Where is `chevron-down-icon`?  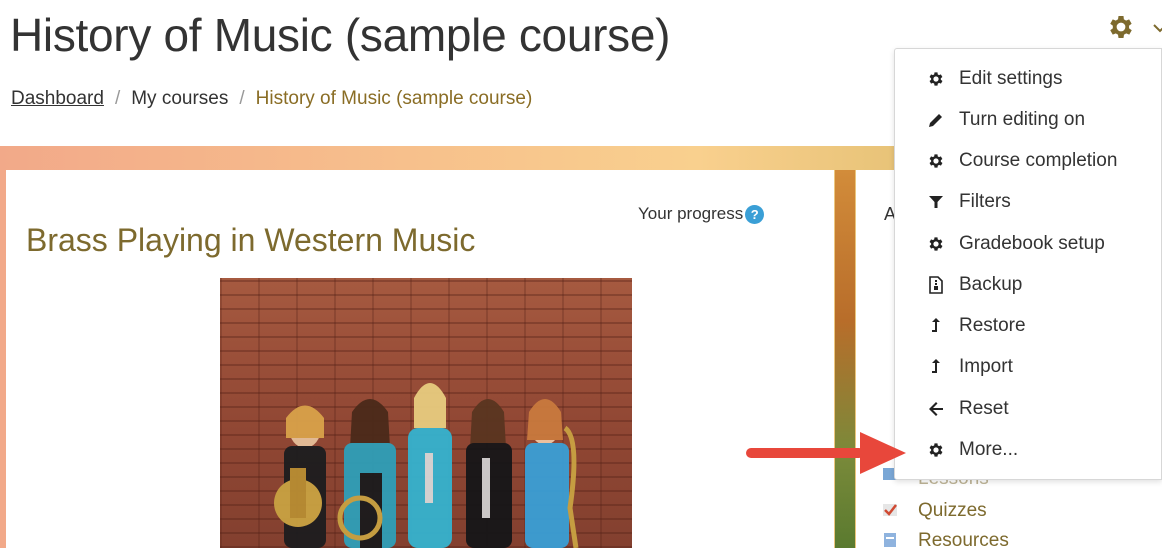 chevron-down-icon is located at coordinates (1157, 28).